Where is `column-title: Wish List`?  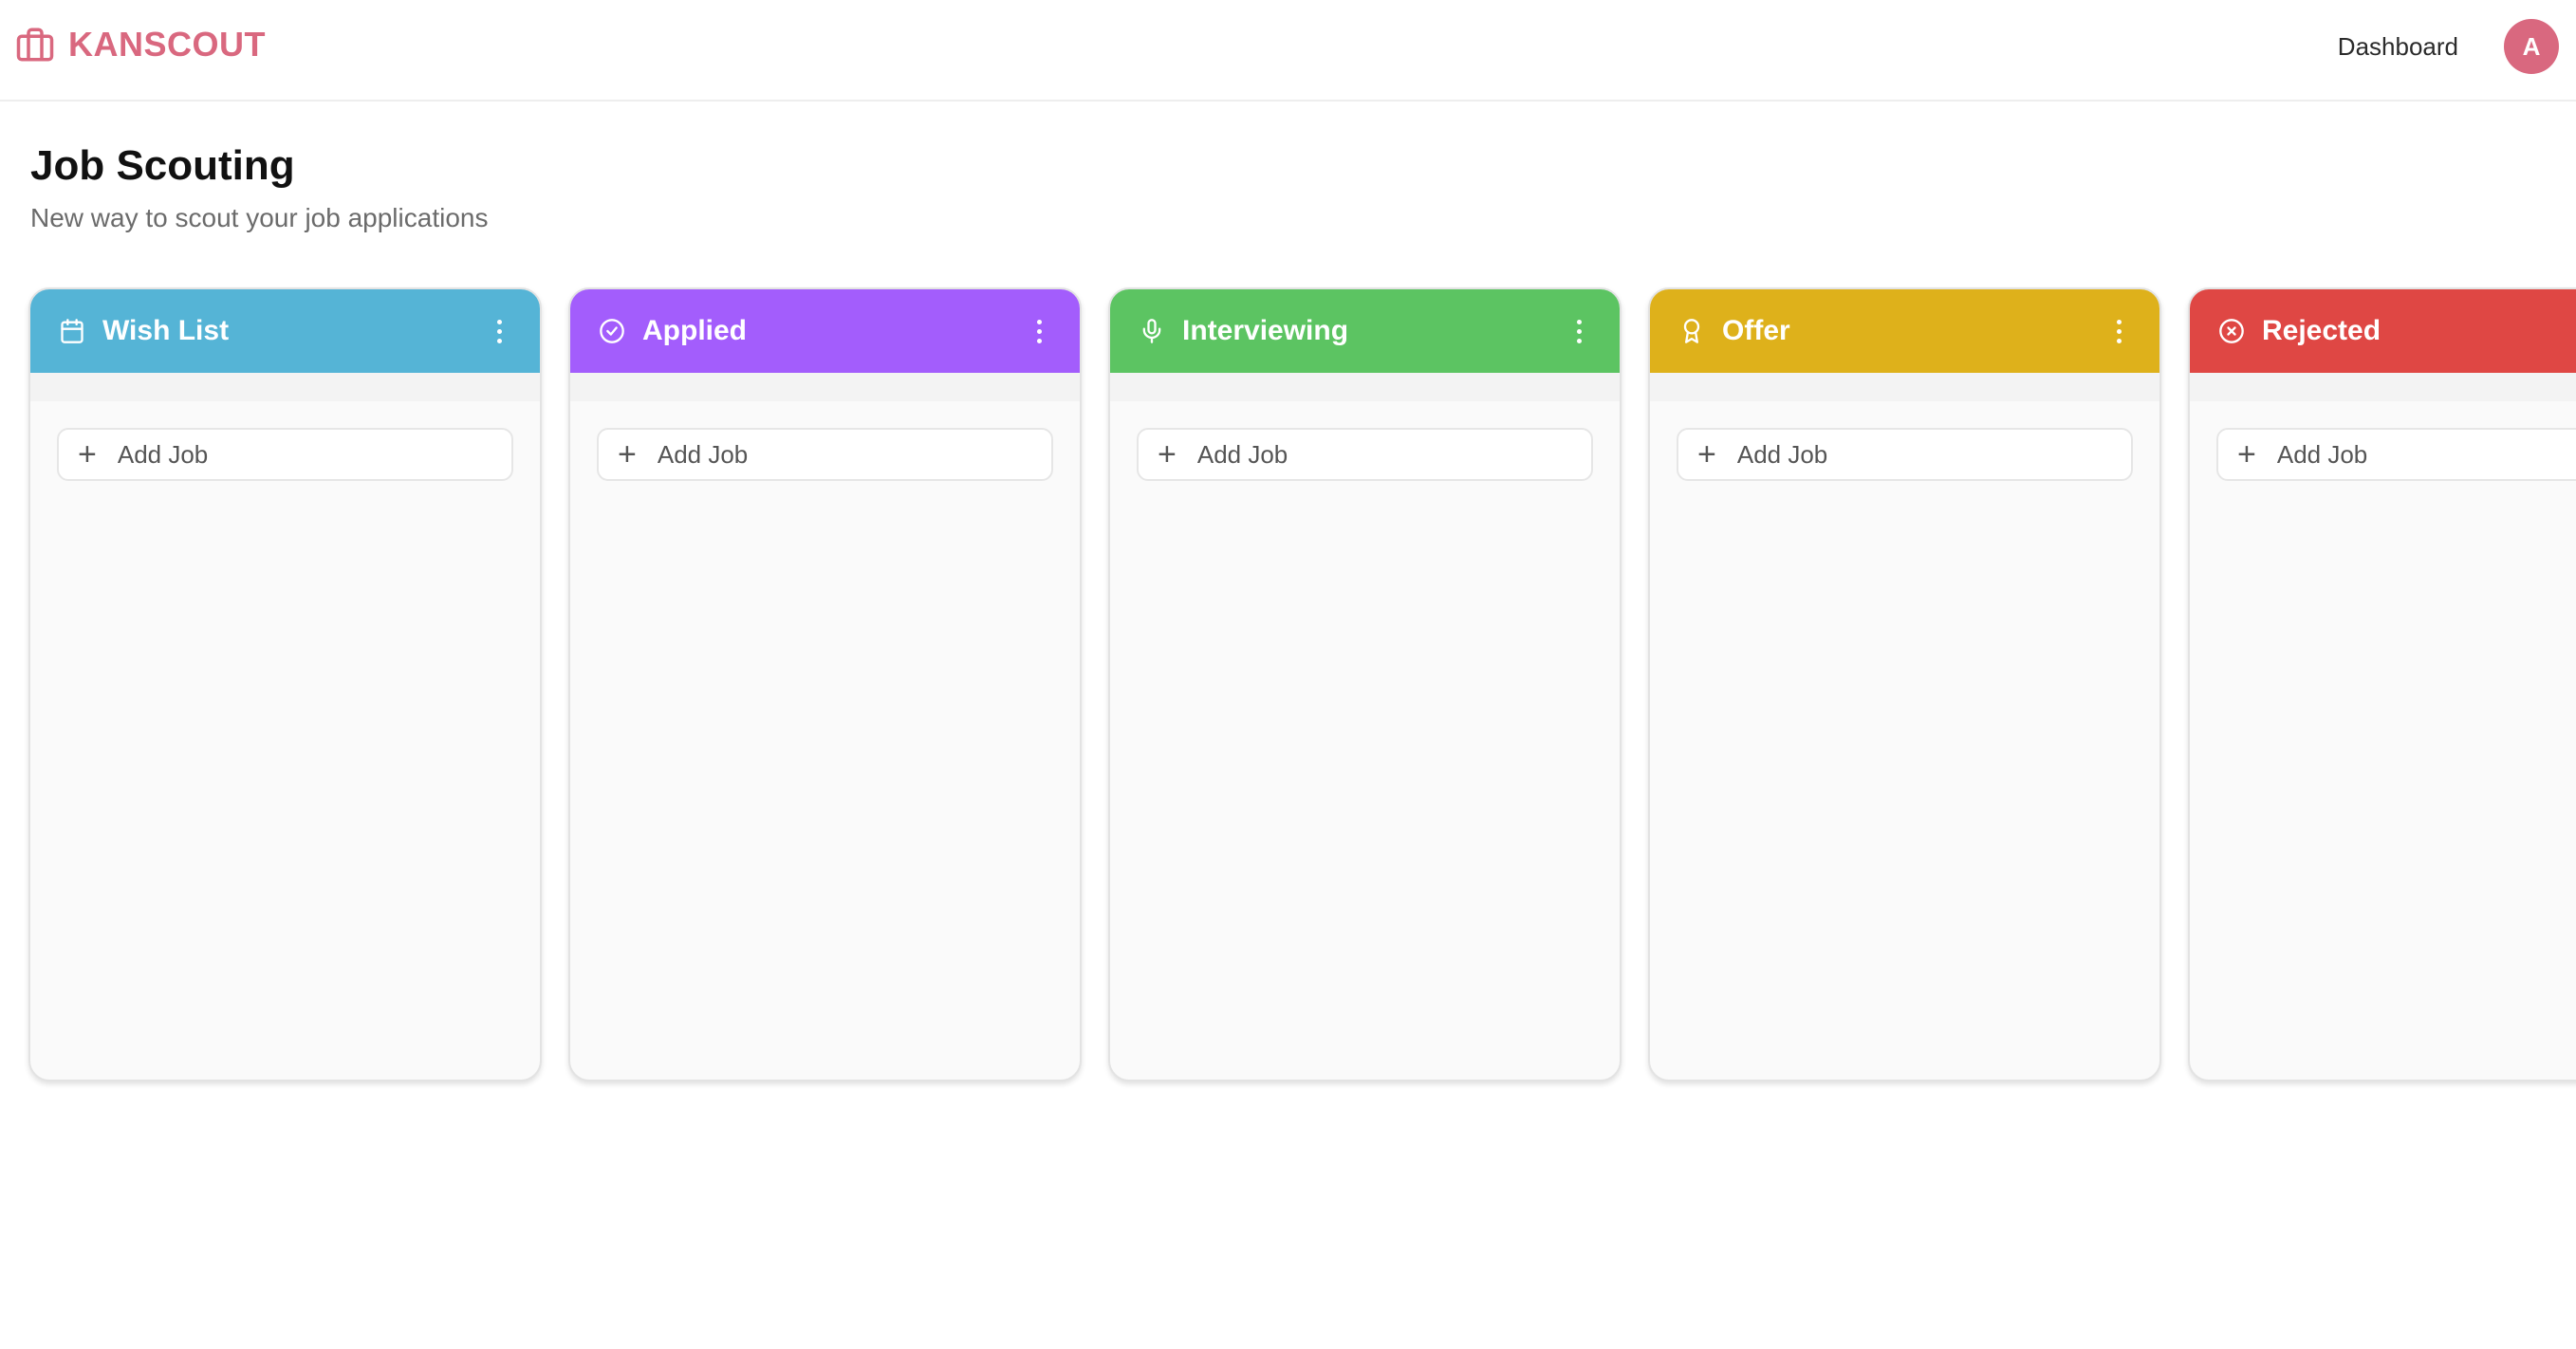 column-title: Wish List is located at coordinates (166, 331).